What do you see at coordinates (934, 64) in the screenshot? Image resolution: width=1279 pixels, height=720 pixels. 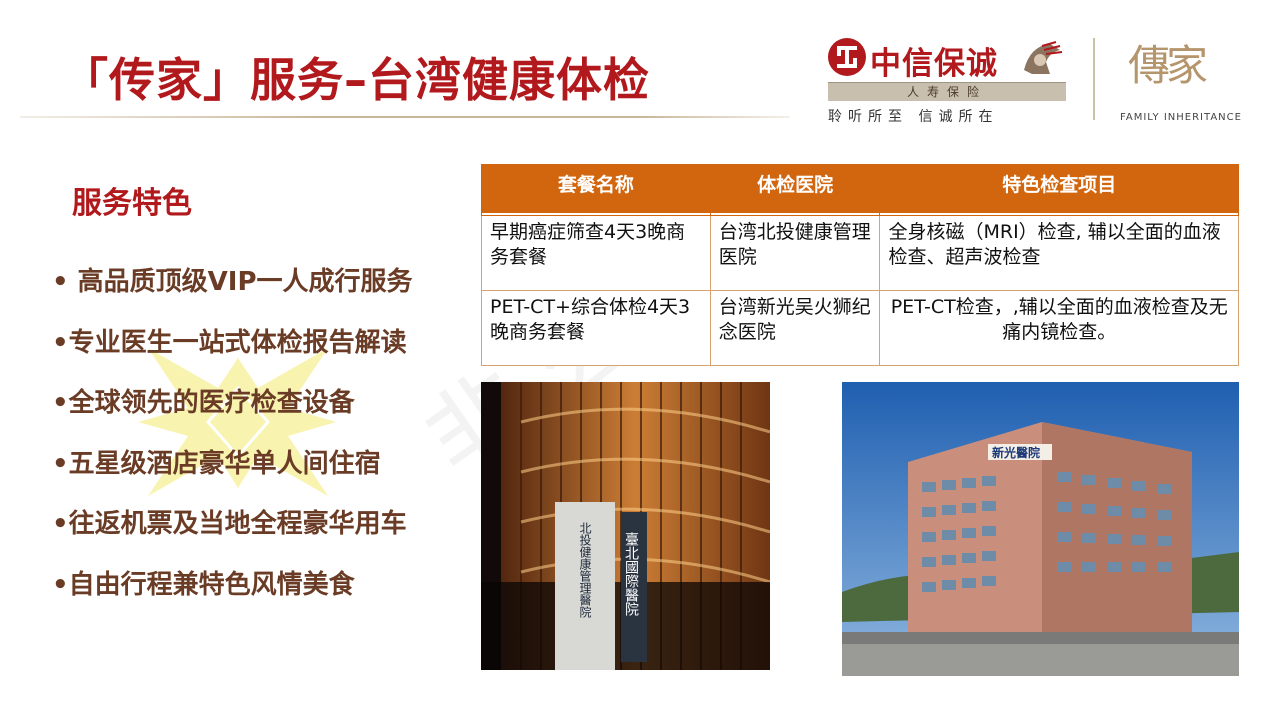 I see `logo-name: 中信保诚` at bounding box center [934, 64].